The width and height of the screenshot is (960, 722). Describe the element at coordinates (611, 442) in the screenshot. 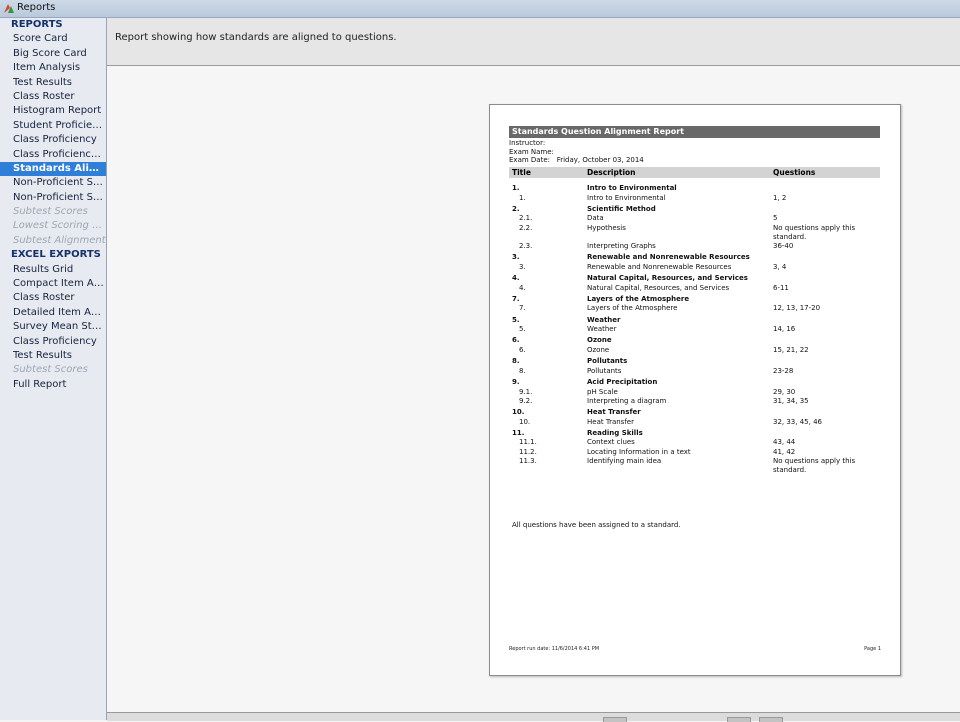

I see `substandard-description: Context clues` at that location.